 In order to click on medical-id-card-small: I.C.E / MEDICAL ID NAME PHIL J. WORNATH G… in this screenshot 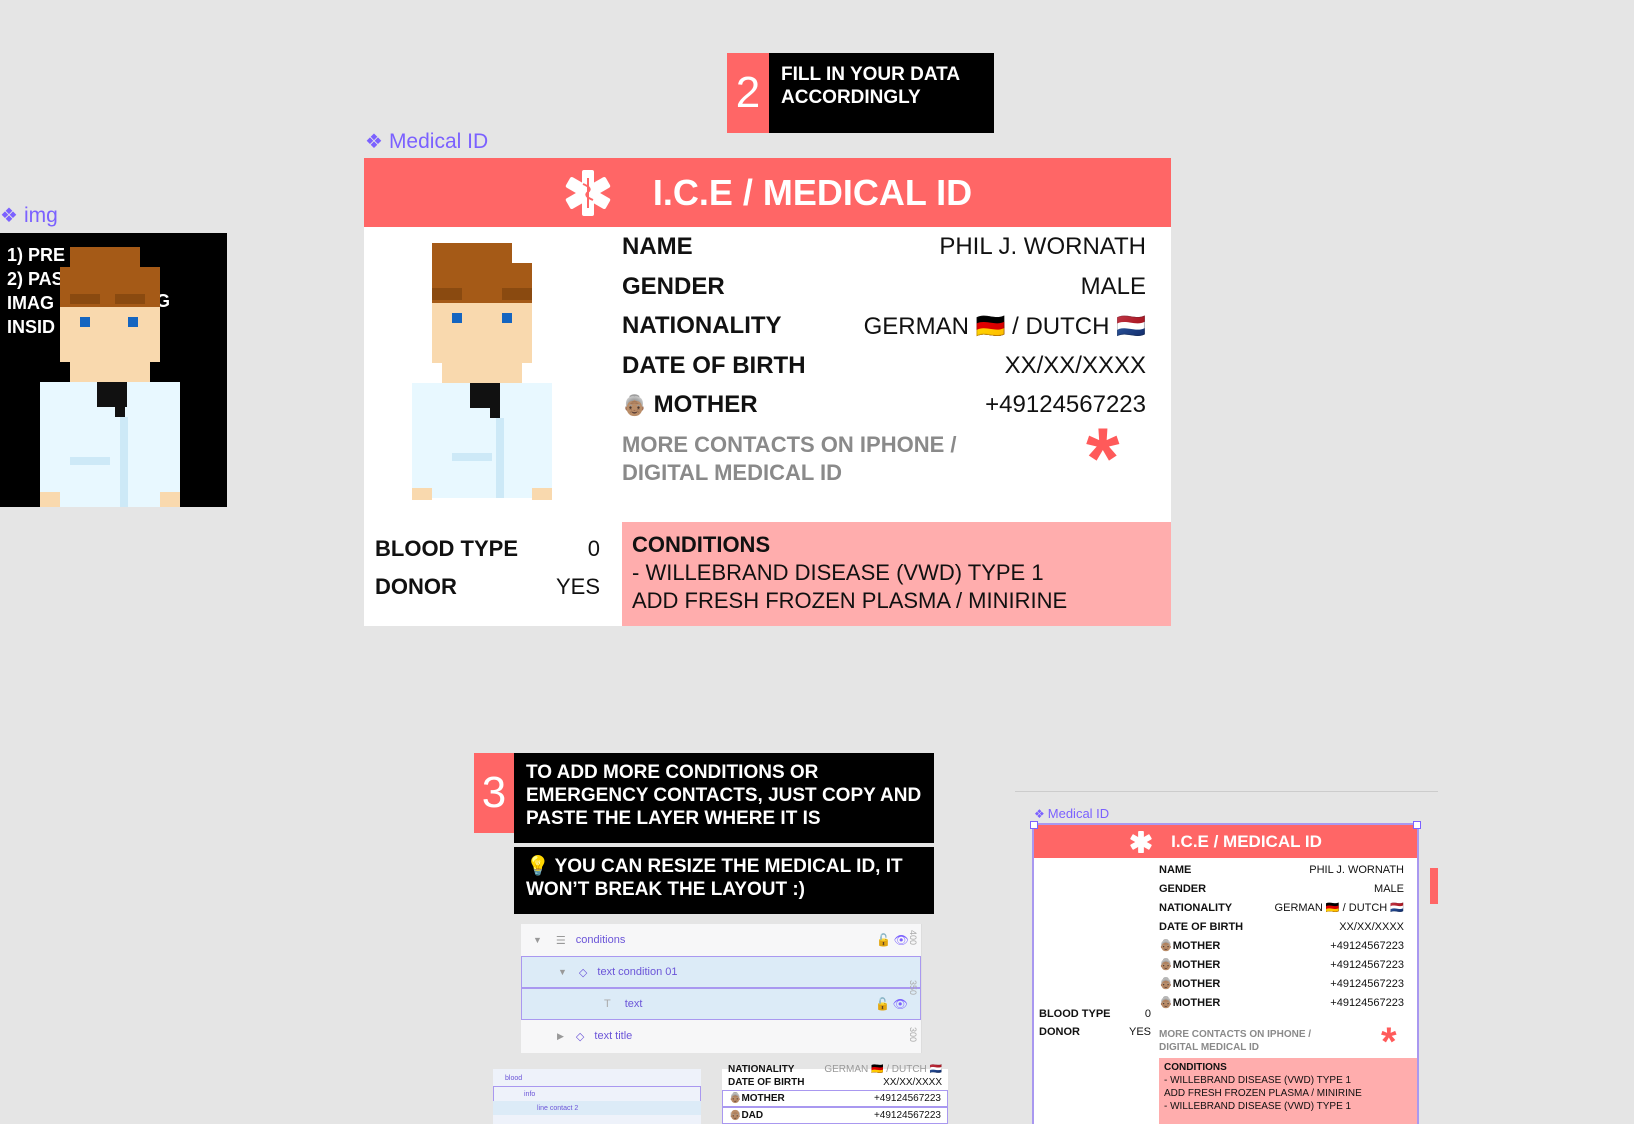, I will do `click(1225, 972)`.